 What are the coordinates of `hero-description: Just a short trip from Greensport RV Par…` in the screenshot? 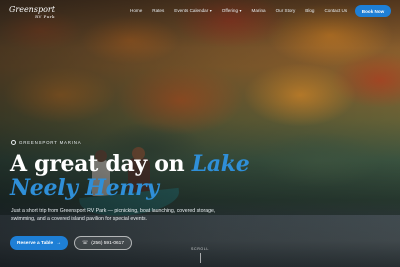 It's located at (113, 215).